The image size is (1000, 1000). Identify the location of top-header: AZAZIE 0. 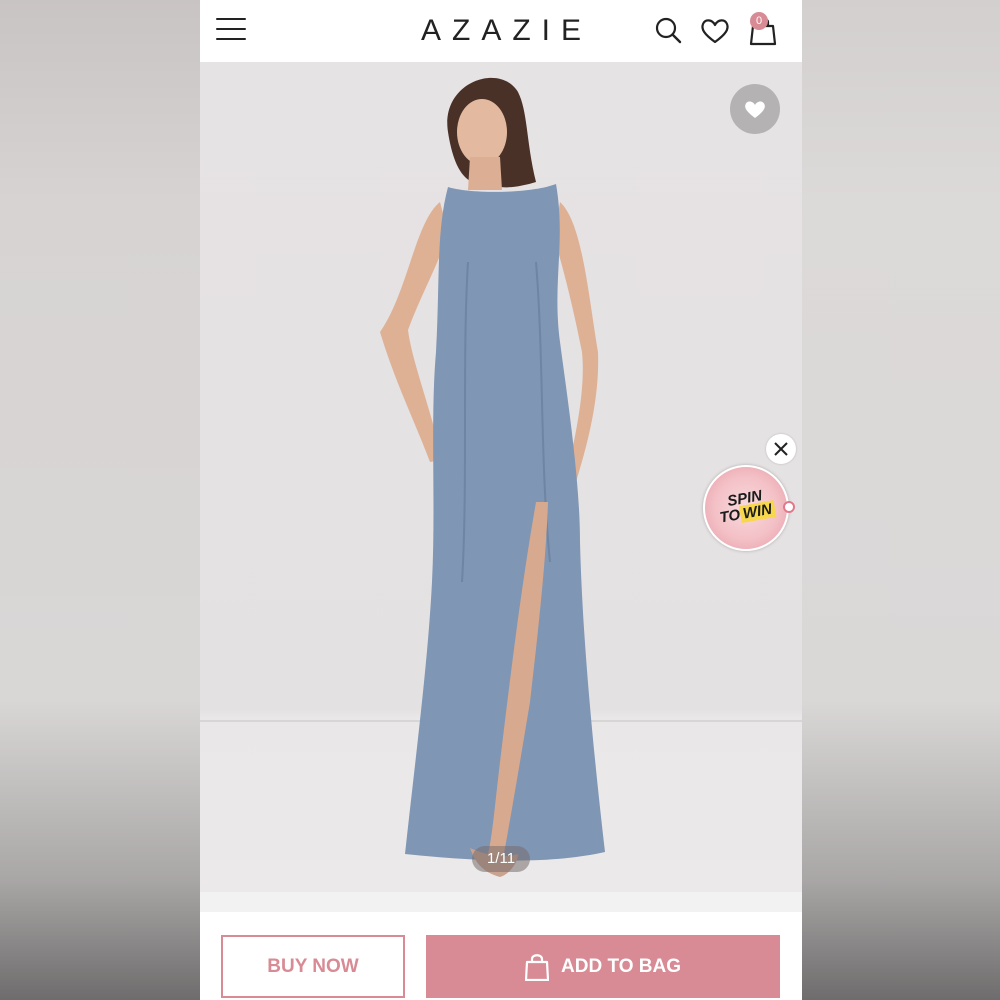
(501, 31).